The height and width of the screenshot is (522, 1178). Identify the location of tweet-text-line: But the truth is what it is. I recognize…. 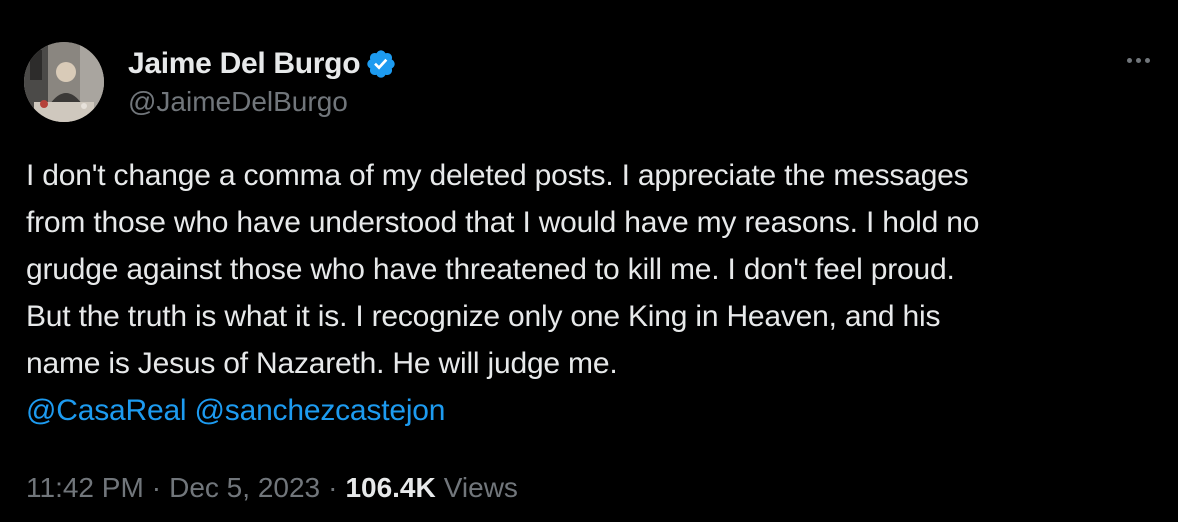
(483, 316).